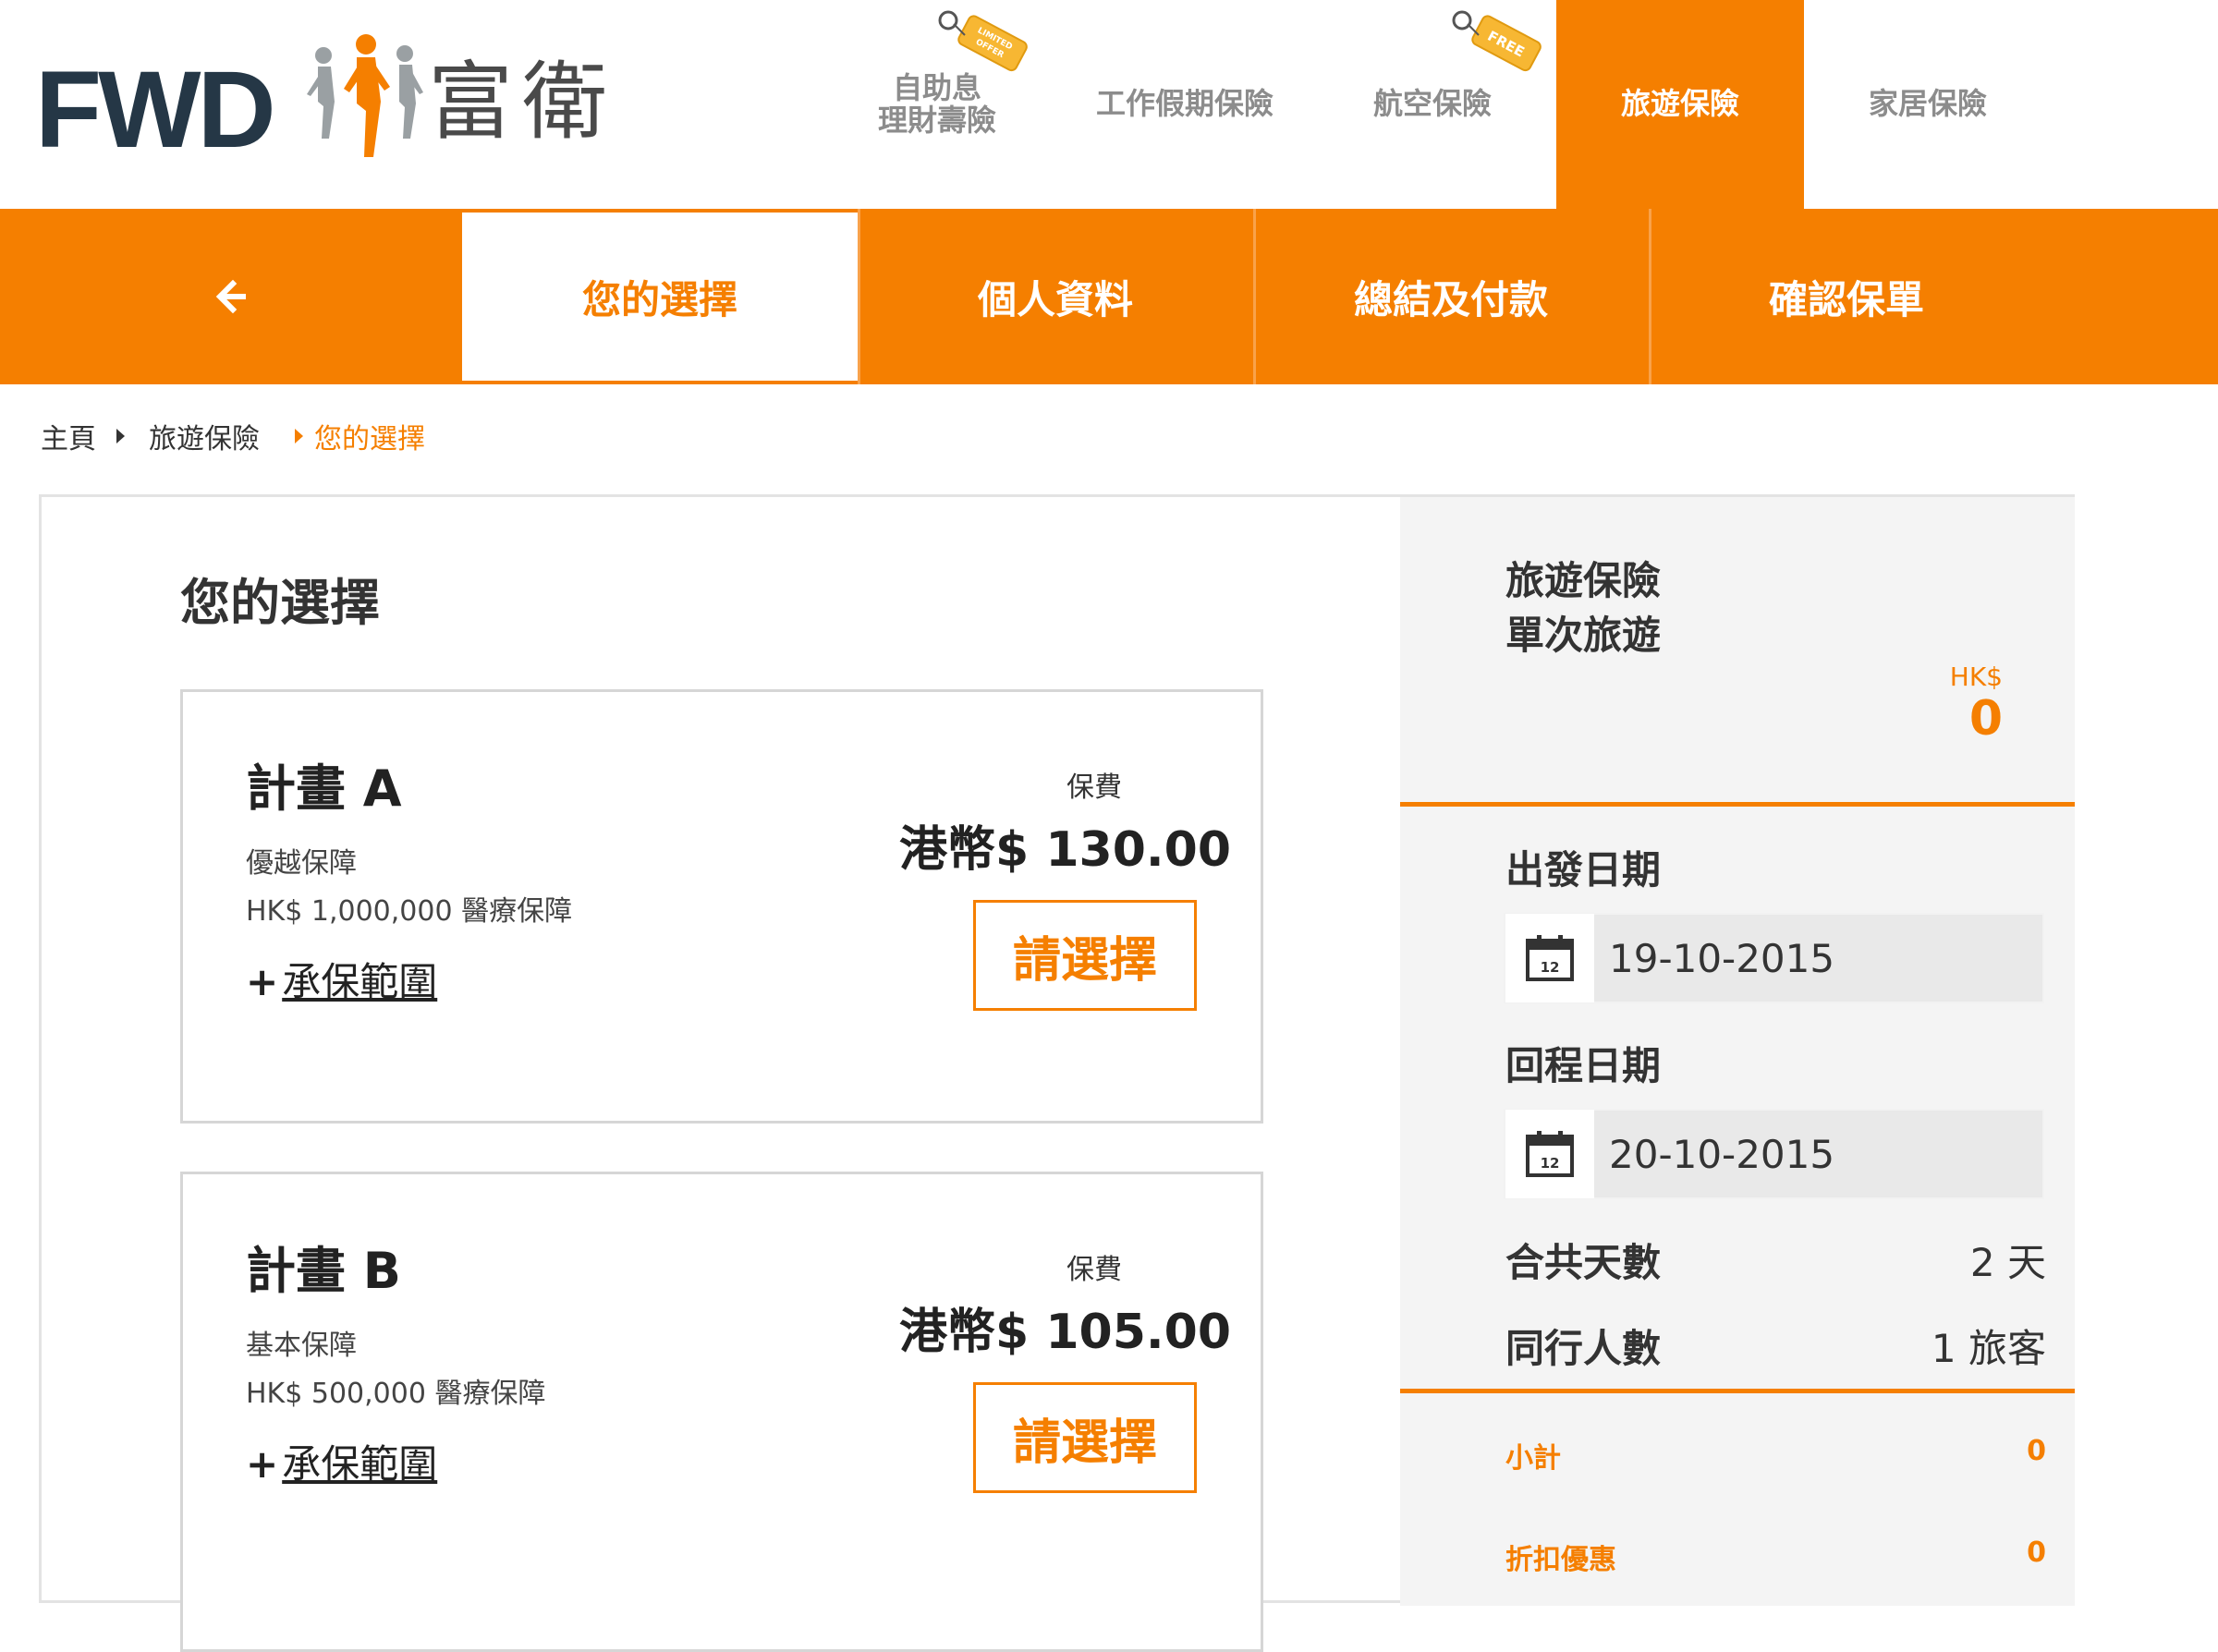 Image resolution: width=2218 pixels, height=1652 pixels. I want to click on travellers-label: 同行人數, so click(1583, 1348).